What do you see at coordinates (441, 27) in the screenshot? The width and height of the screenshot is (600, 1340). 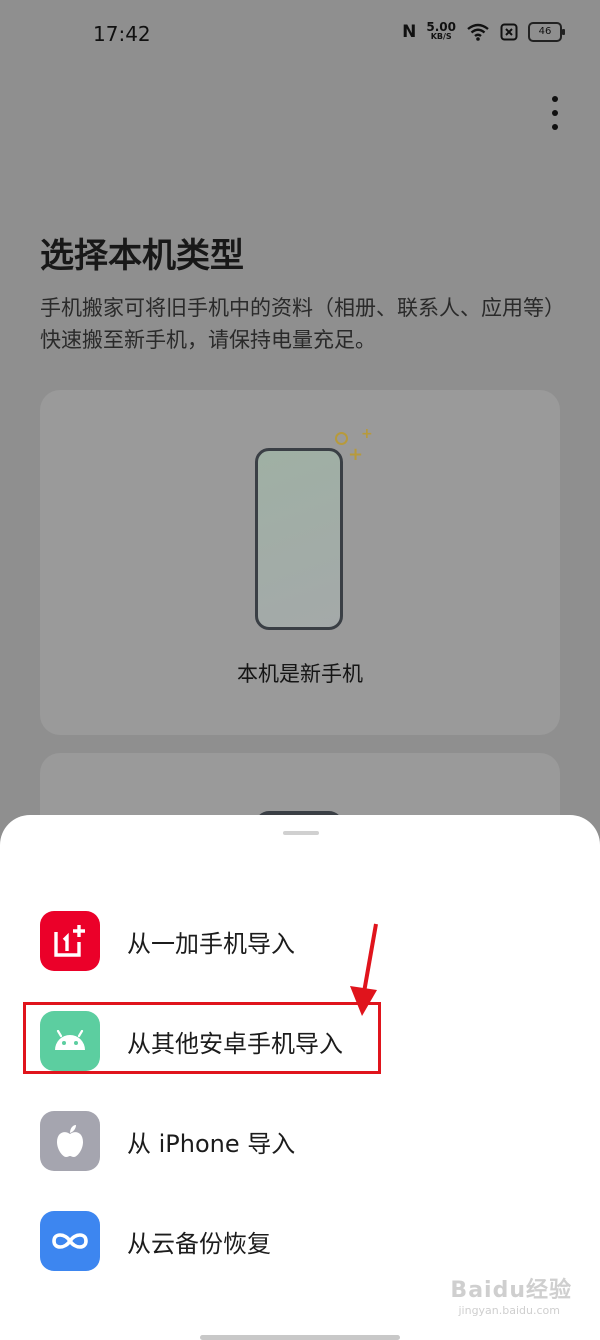 I see `network-speed-value: 5.00` at bounding box center [441, 27].